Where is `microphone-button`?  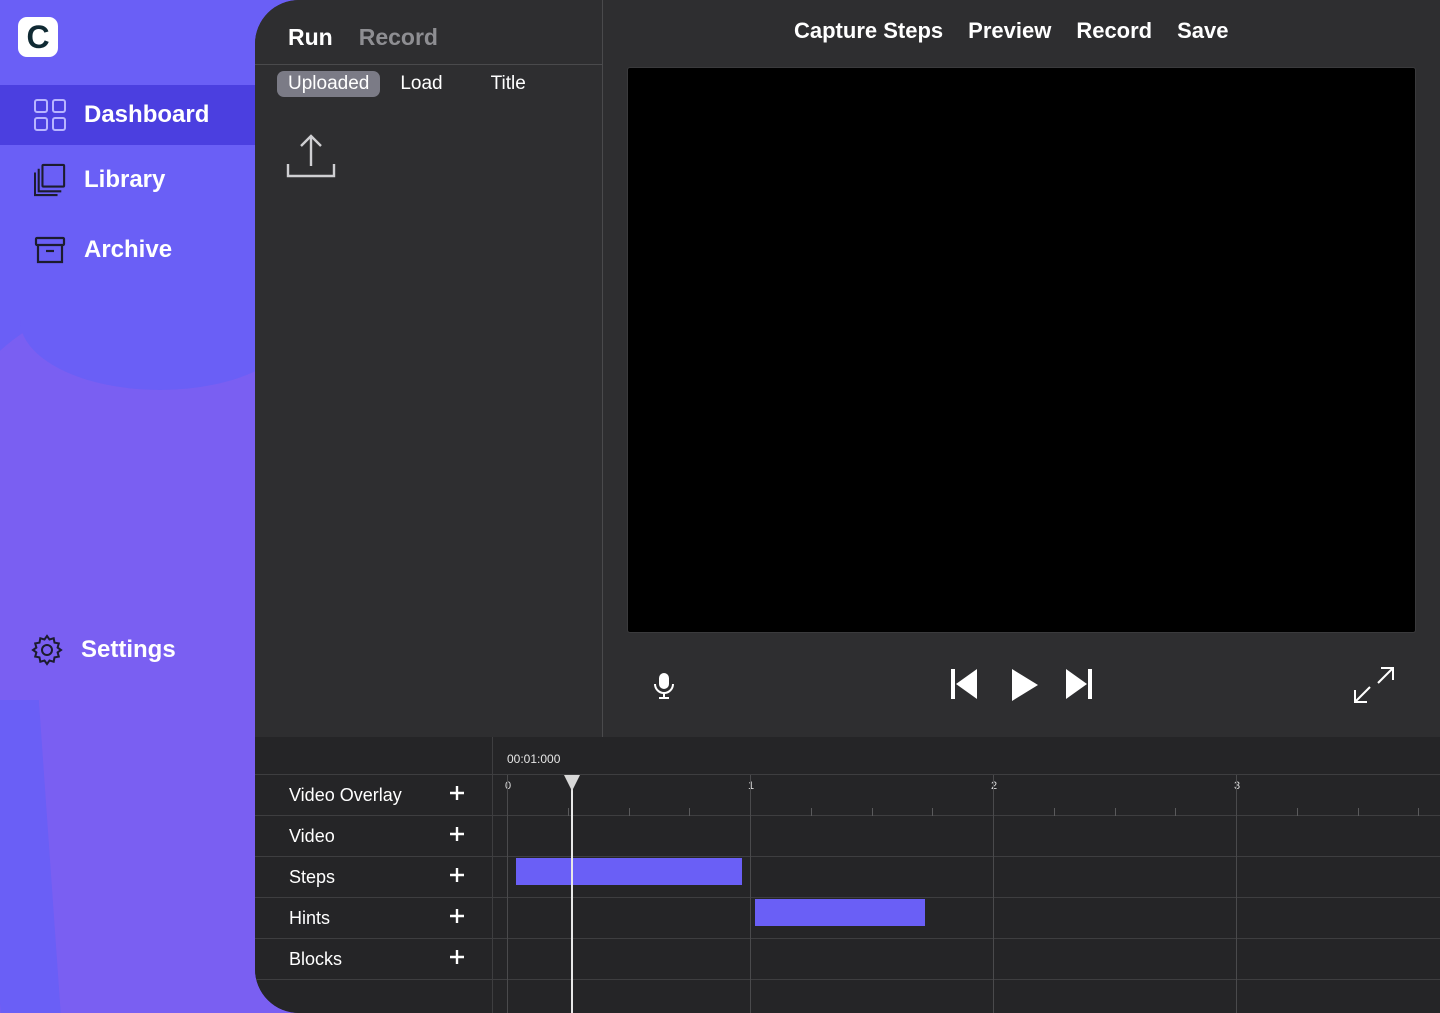
microphone-button is located at coordinates (664, 688).